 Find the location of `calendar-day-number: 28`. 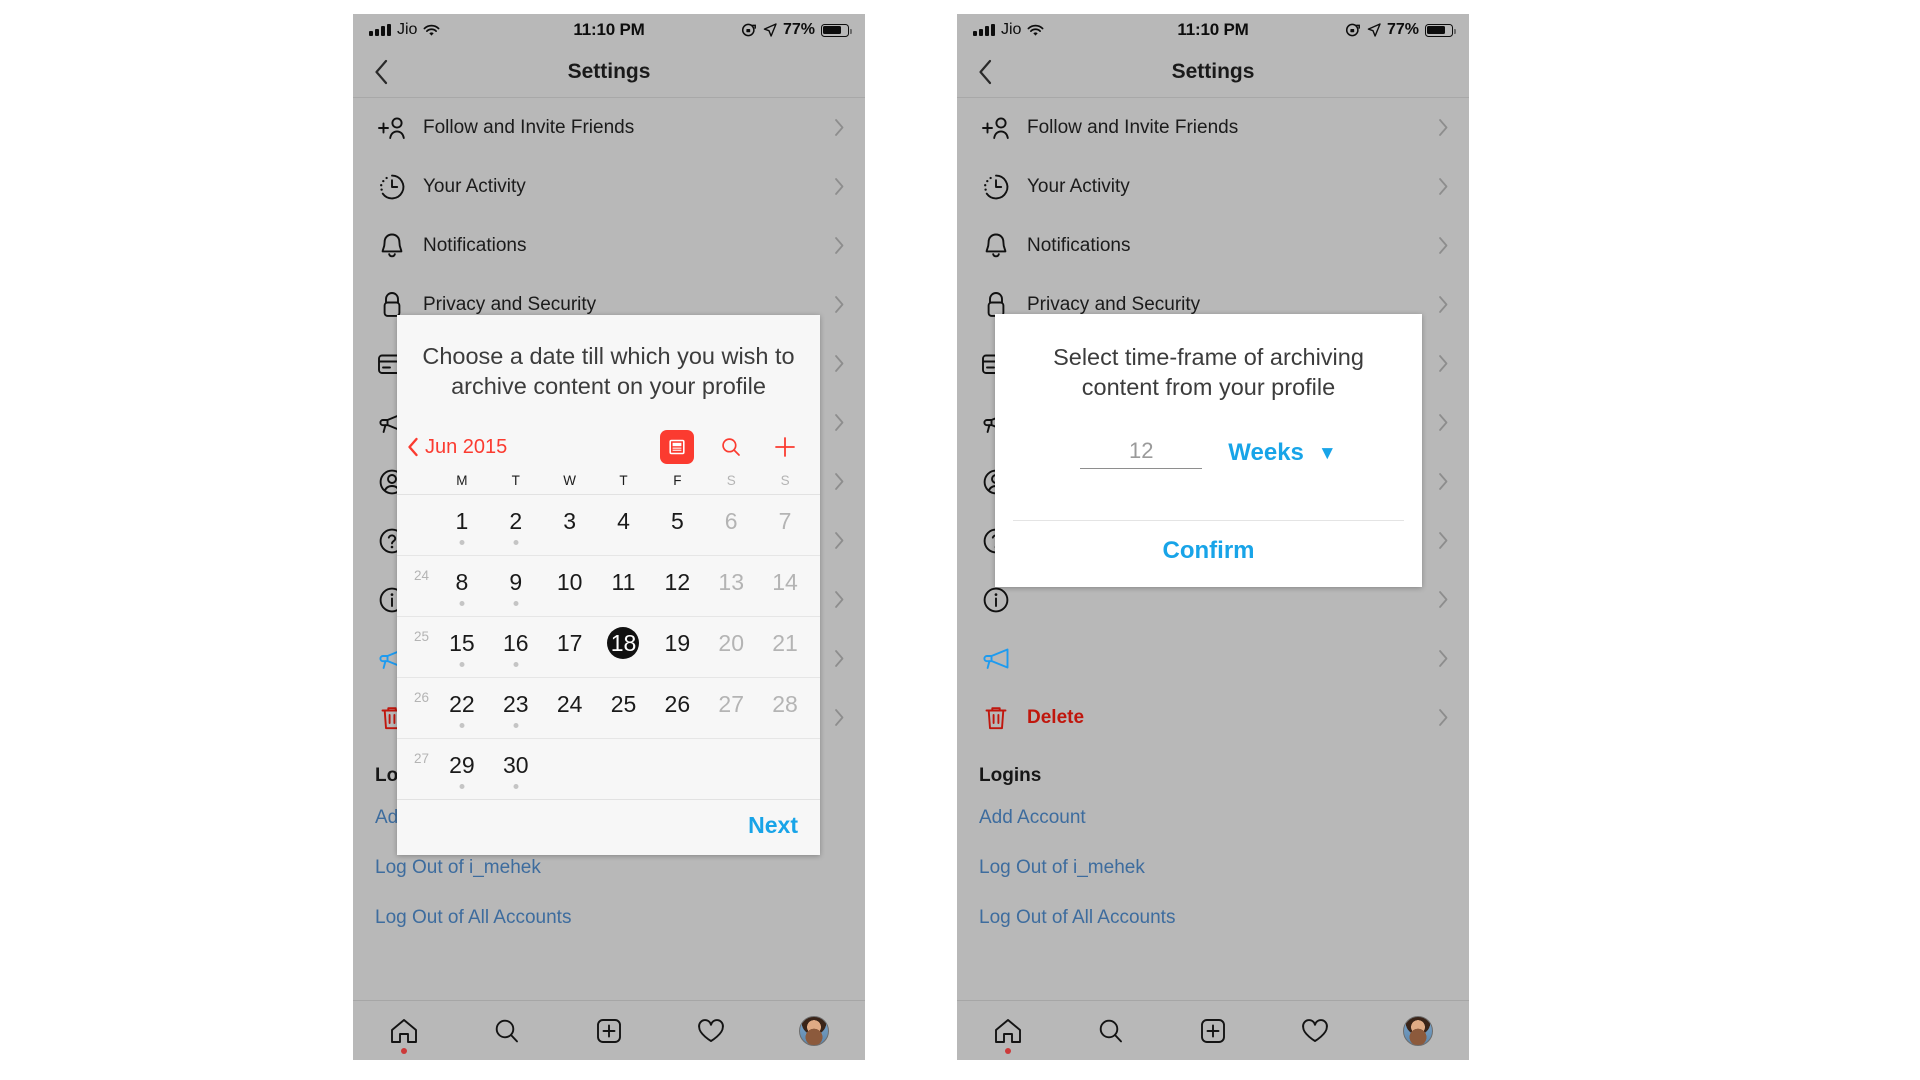

calendar-day-number: 28 is located at coordinates (785, 703).